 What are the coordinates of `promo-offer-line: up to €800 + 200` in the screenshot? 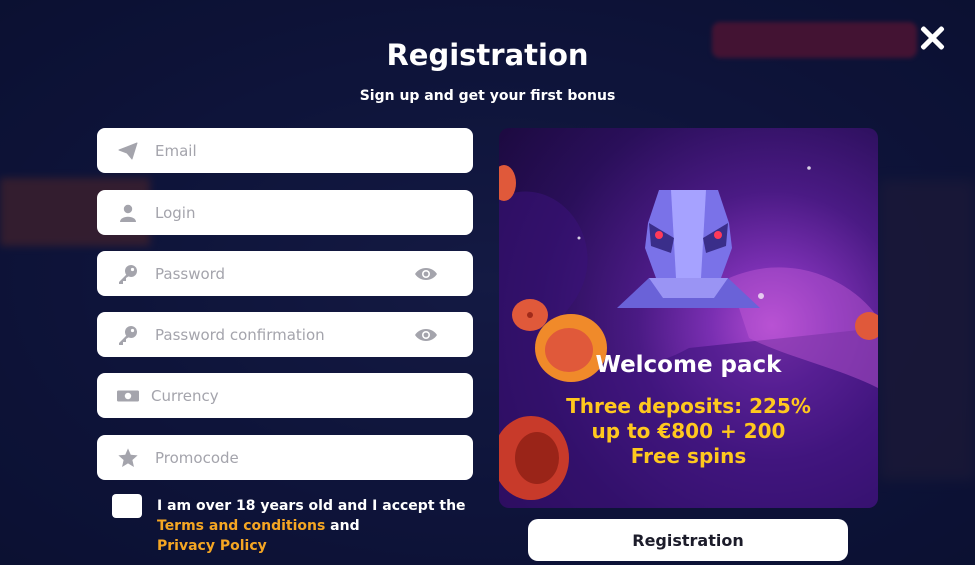 It's located at (688, 431).